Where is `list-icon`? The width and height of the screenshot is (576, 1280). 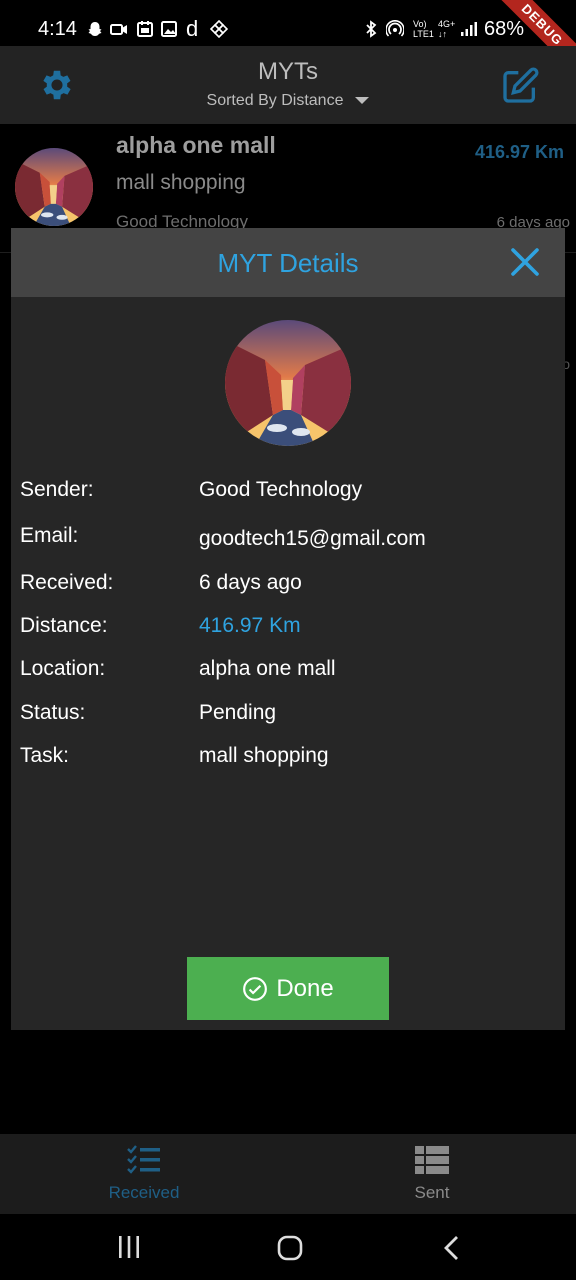 list-icon is located at coordinates (432, 1160).